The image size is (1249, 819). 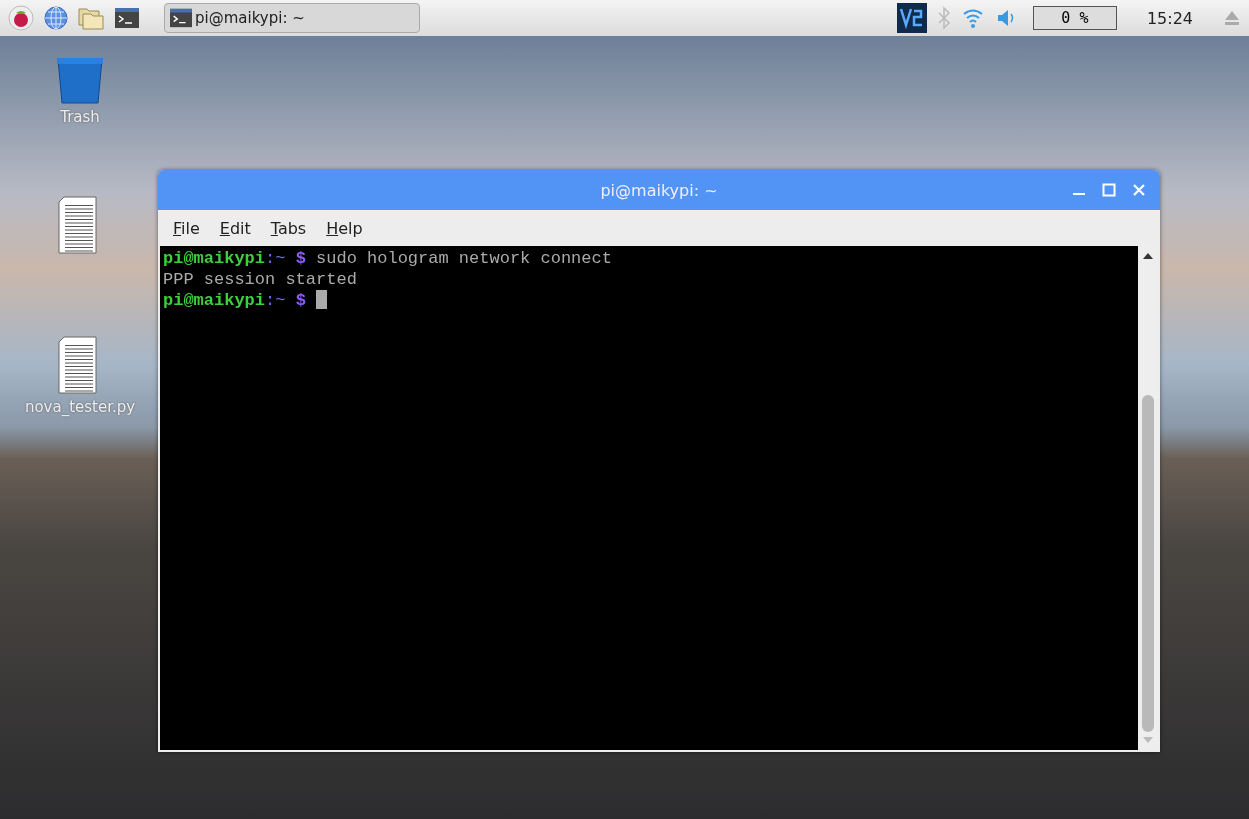 What do you see at coordinates (1109, 190) in the screenshot?
I see `maximize-icon` at bounding box center [1109, 190].